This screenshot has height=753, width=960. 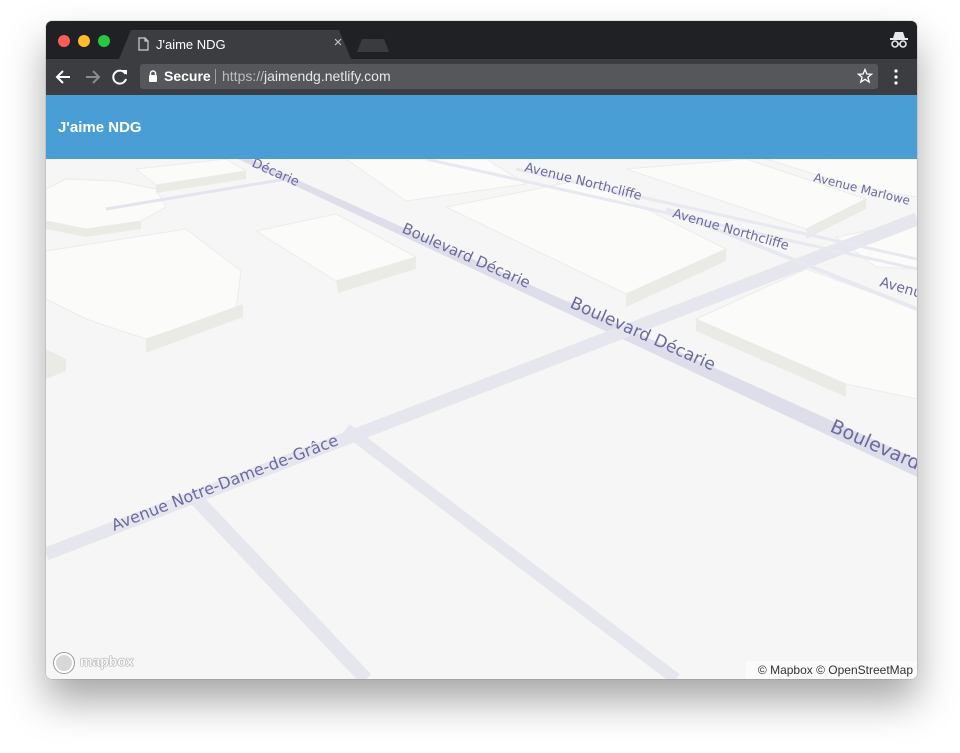 What do you see at coordinates (865, 76) in the screenshot?
I see `star-icon` at bounding box center [865, 76].